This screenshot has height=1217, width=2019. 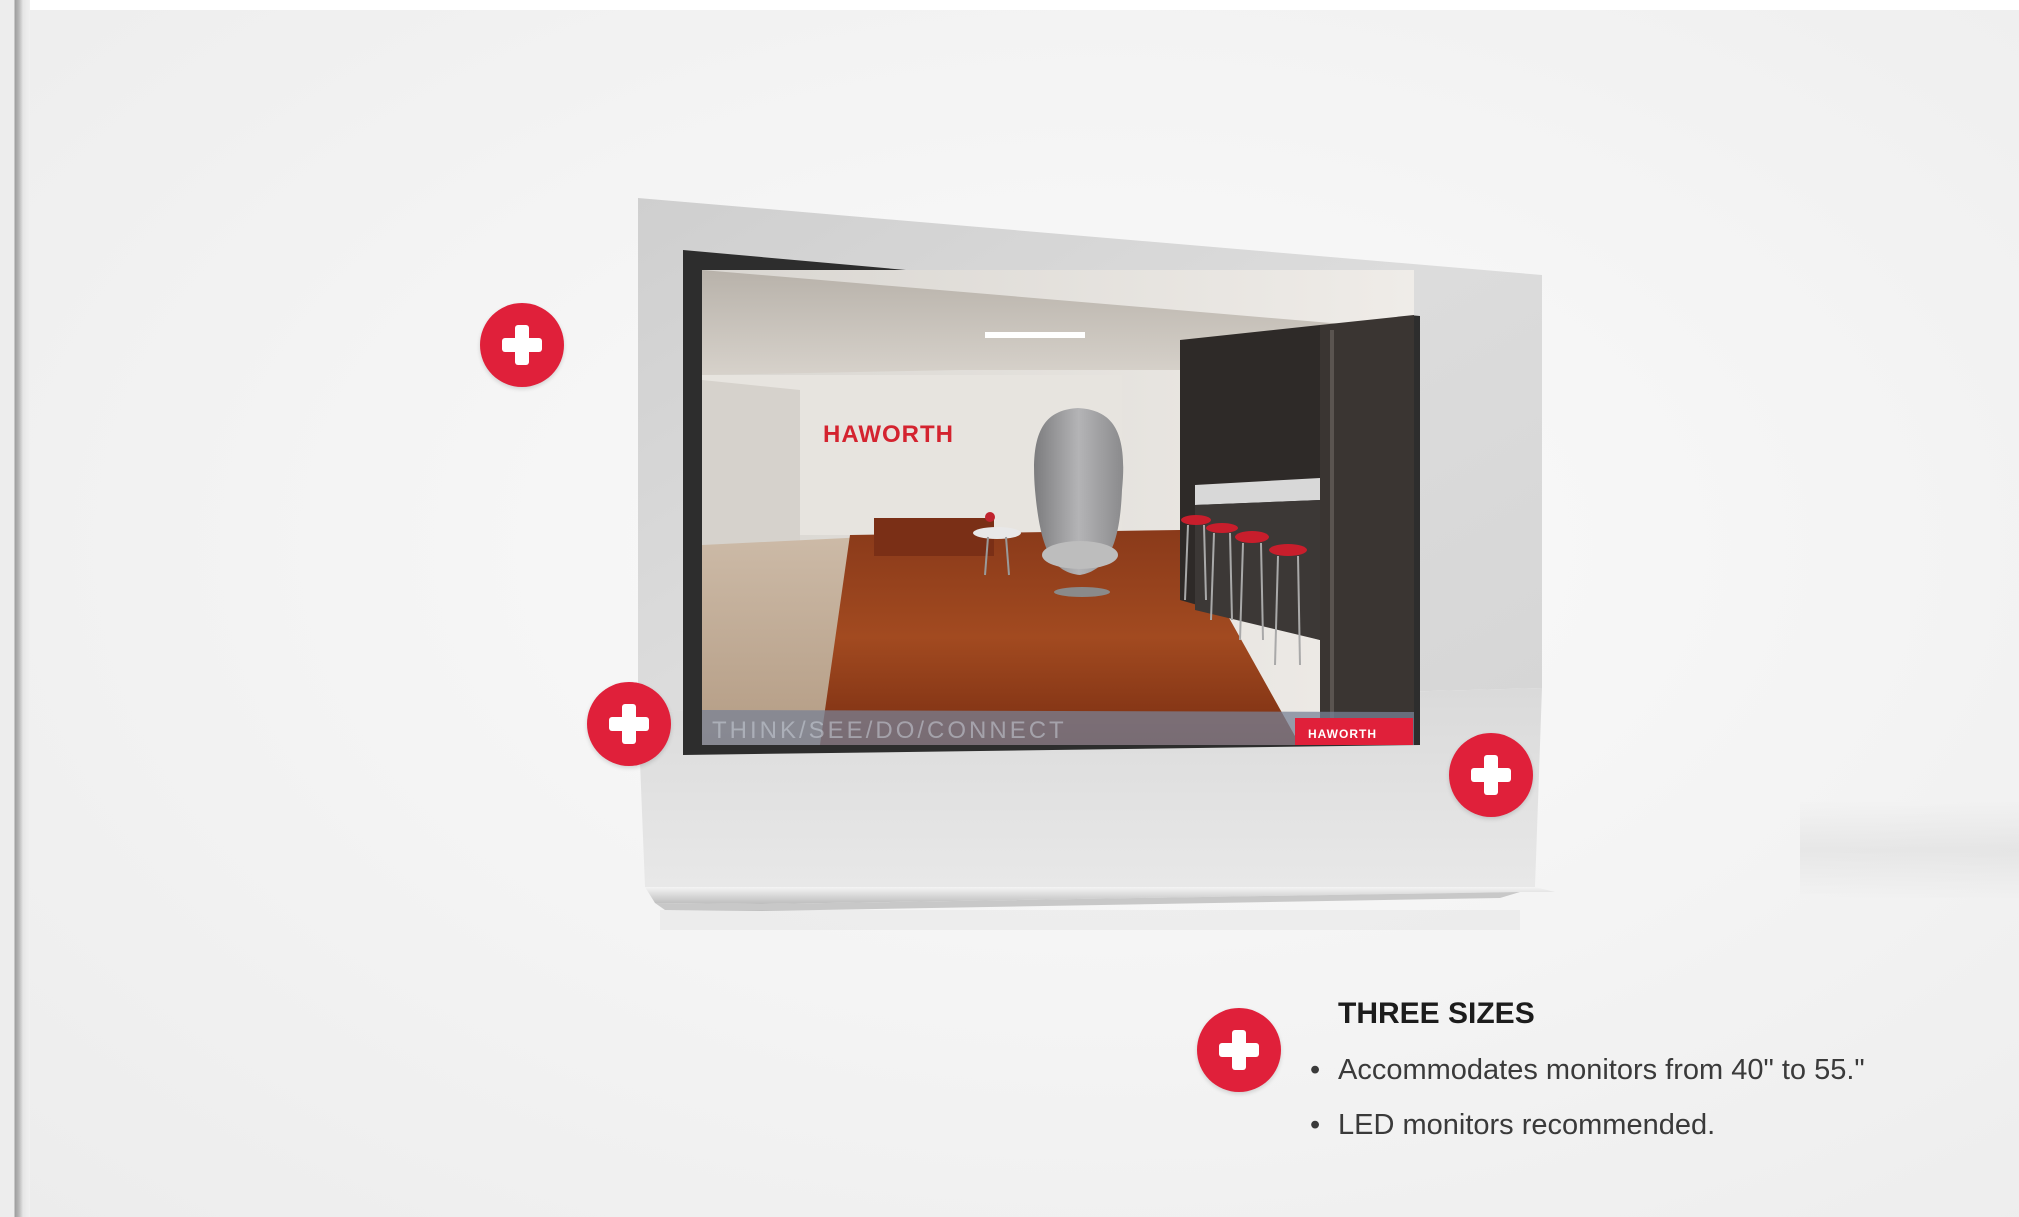 What do you see at coordinates (1436, 1013) in the screenshot?
I see `info-title: THREE SIZES` at bounding box center [1436, 1013].